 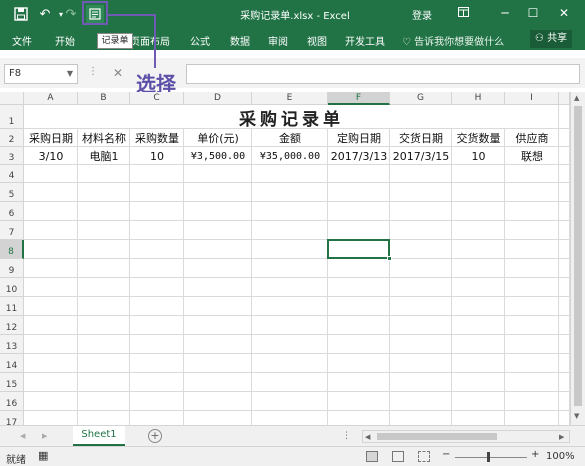 I want to click on cell-b13, so click(x=104, y=344).